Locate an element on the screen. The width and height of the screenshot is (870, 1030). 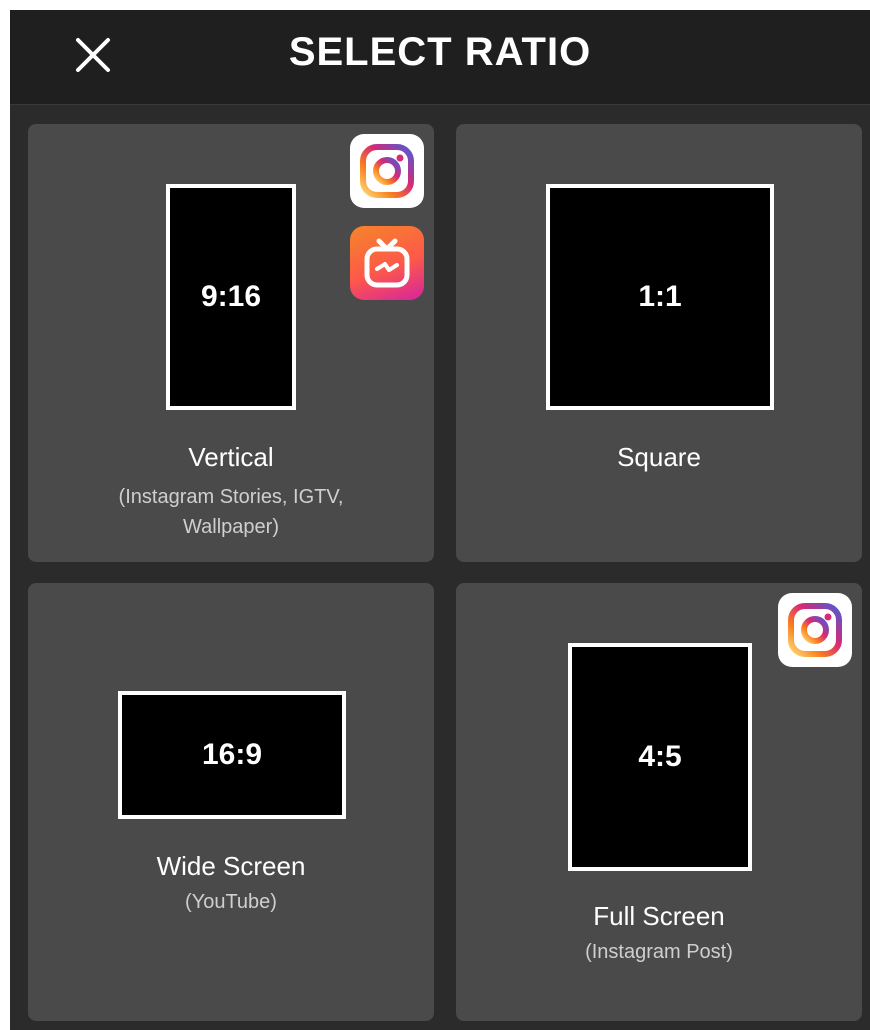
card-subtitle-line2: Wallpaper) is located at coordinates (231, 527).